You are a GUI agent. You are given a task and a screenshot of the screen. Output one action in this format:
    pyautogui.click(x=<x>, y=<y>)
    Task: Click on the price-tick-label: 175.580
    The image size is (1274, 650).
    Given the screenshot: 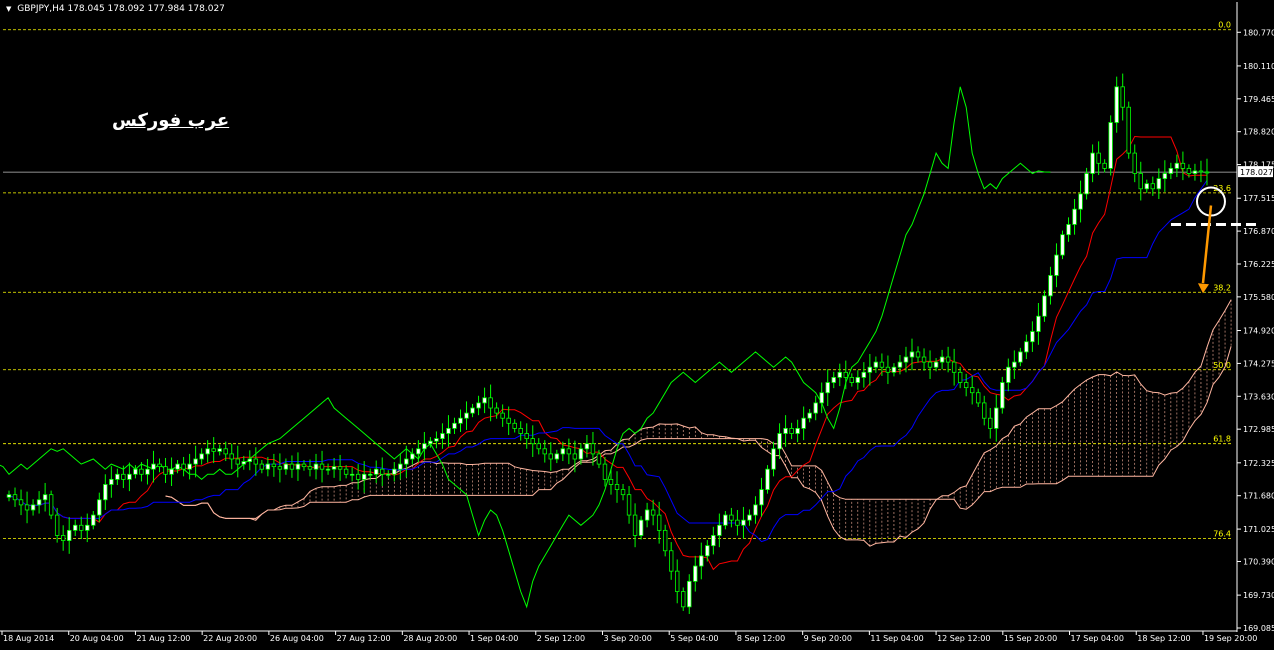 What is the action you would take?
    pyautogui.click(x=1258, y=297)
    